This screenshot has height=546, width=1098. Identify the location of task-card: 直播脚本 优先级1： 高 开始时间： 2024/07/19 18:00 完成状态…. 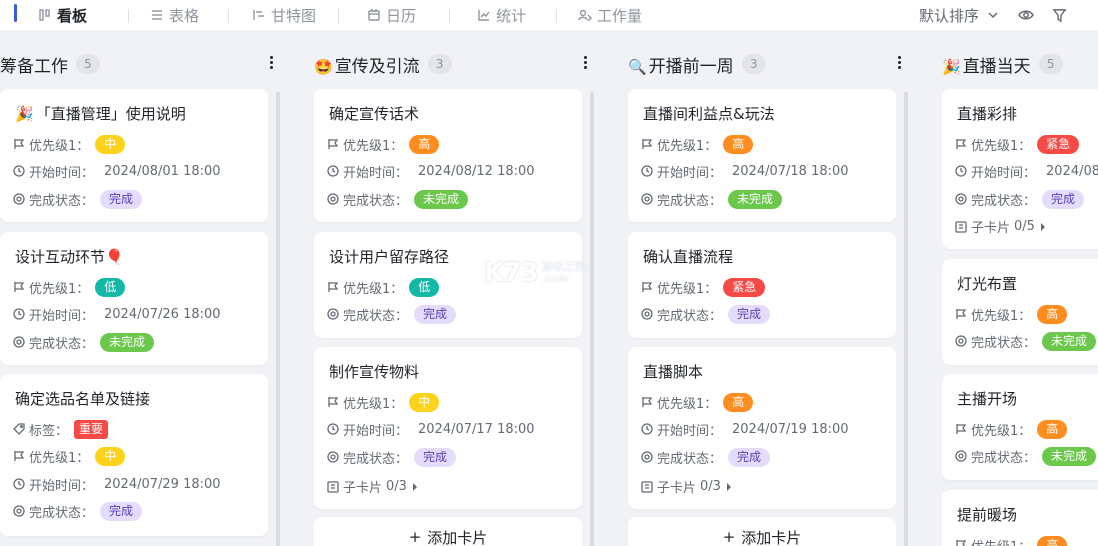
(762, 428).